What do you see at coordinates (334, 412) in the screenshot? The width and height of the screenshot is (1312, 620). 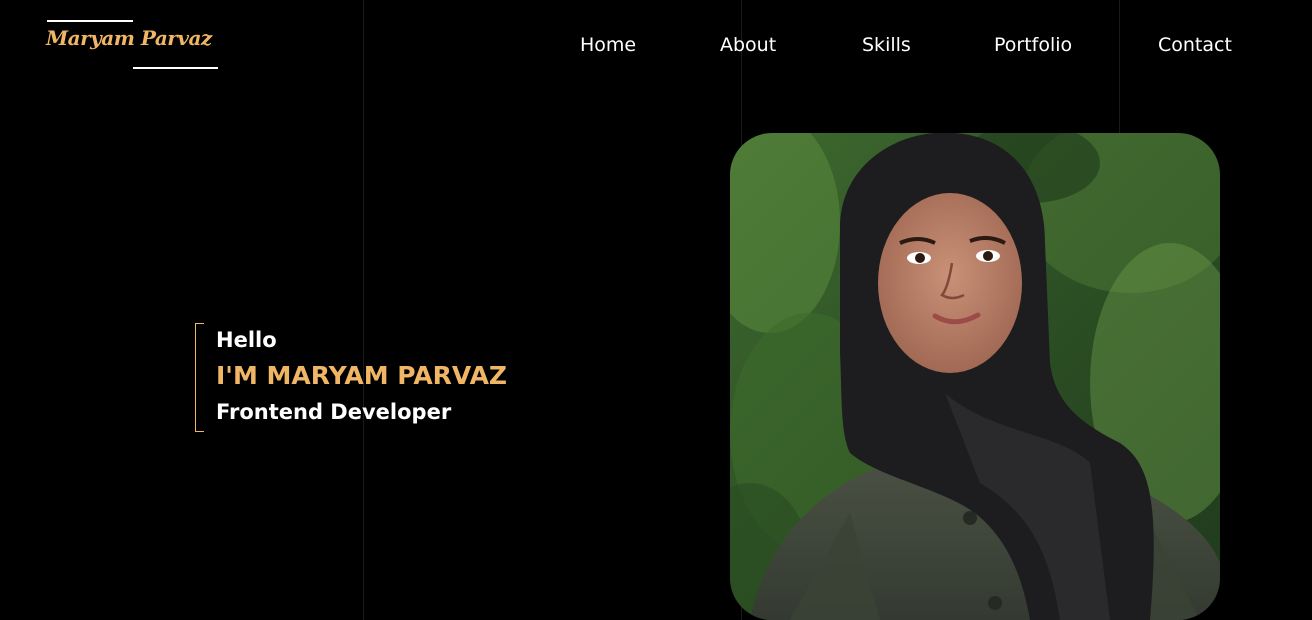 I see `hero-role: Frontend Developer` at bounding box center [334, 412].